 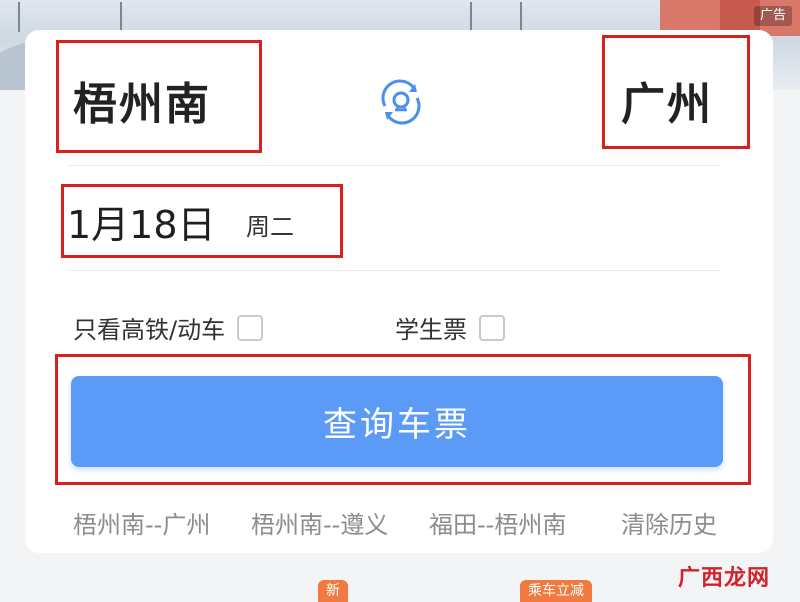 I want to click on student-ticket-checkbox, so click(x=492, y=327).